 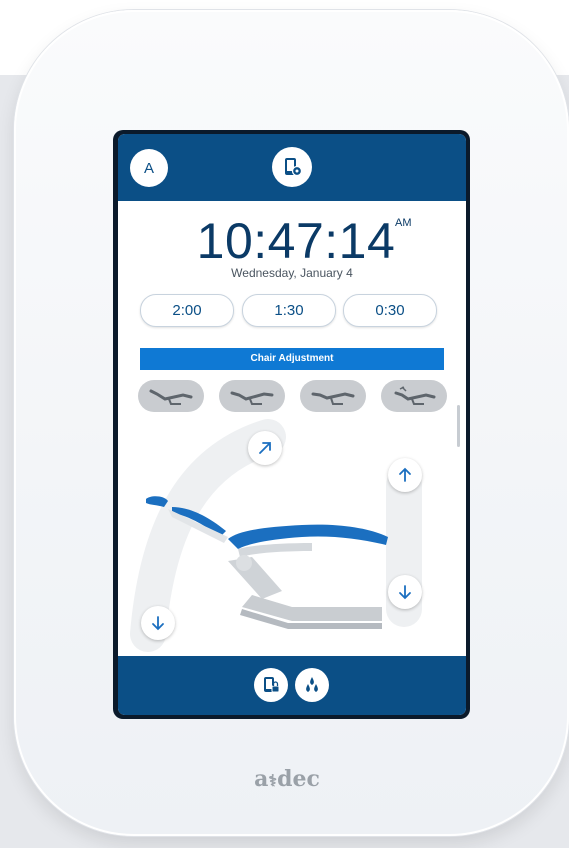 I want to click on phone-settings-icon, so click(x=294, y=167).